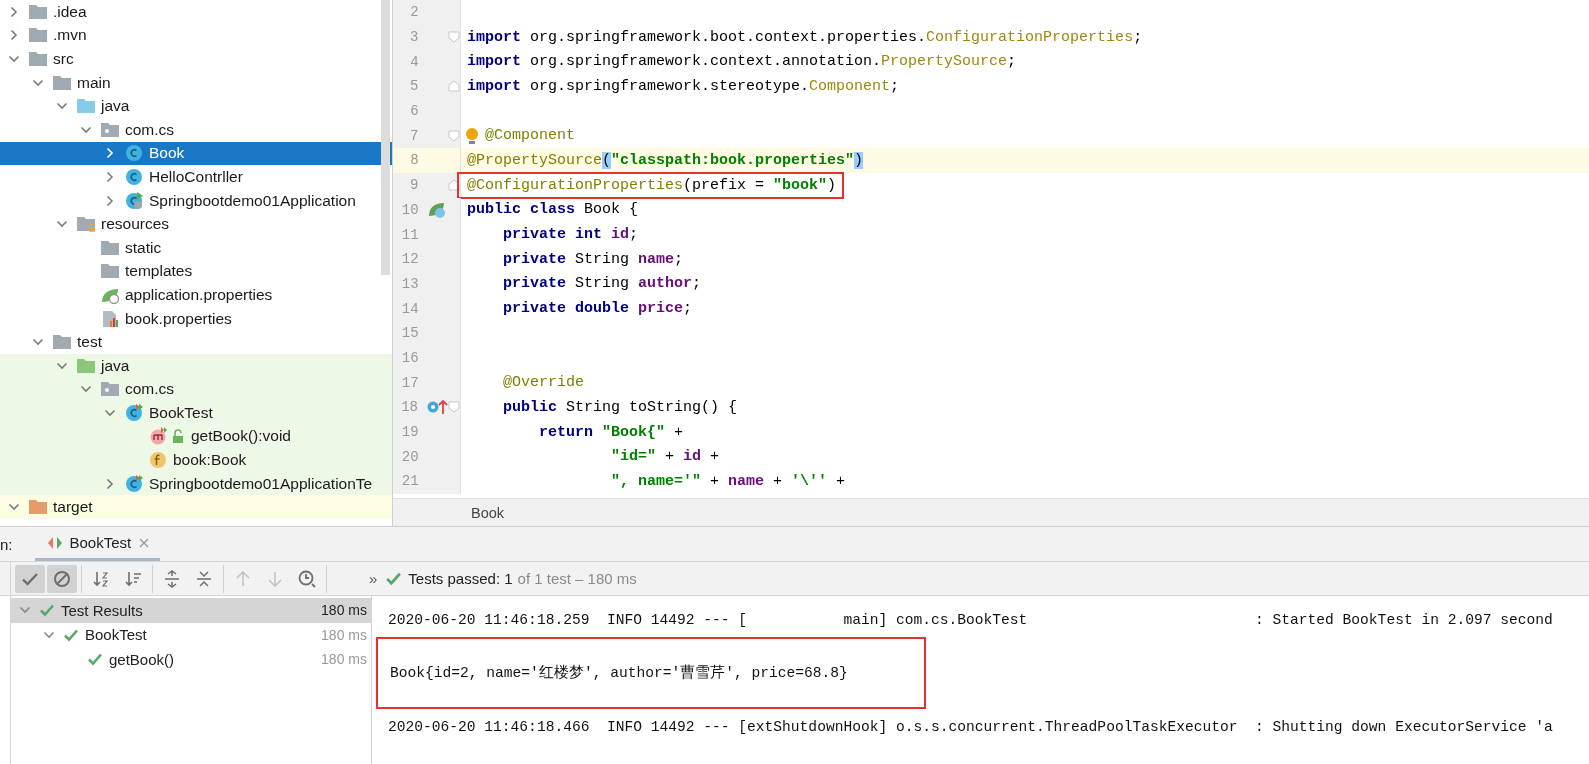 The image size is (1589, 764). I want to click on console-line: 2020-06-20 11:46:18.466 INFO 14492 --- [extShutdownHook] o.s.s.concurrent.ThreadPoolTaskExecutor : Shutting down ExecutorService 'a, so click(971, 727).